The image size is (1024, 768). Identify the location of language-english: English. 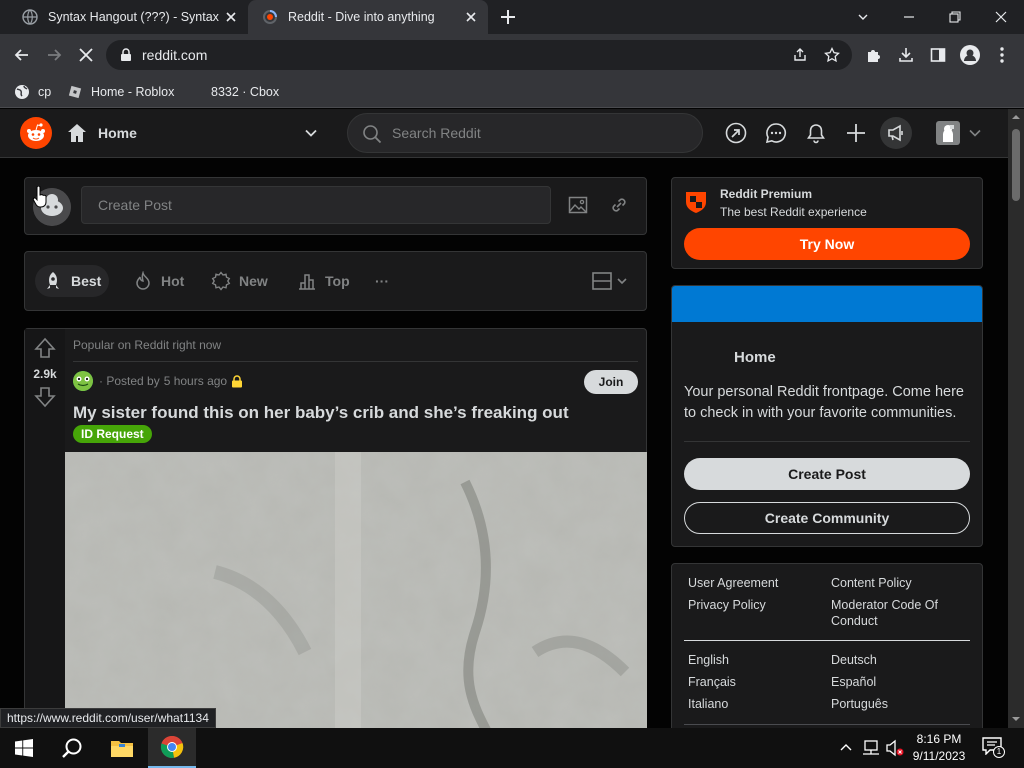
(758, 660).